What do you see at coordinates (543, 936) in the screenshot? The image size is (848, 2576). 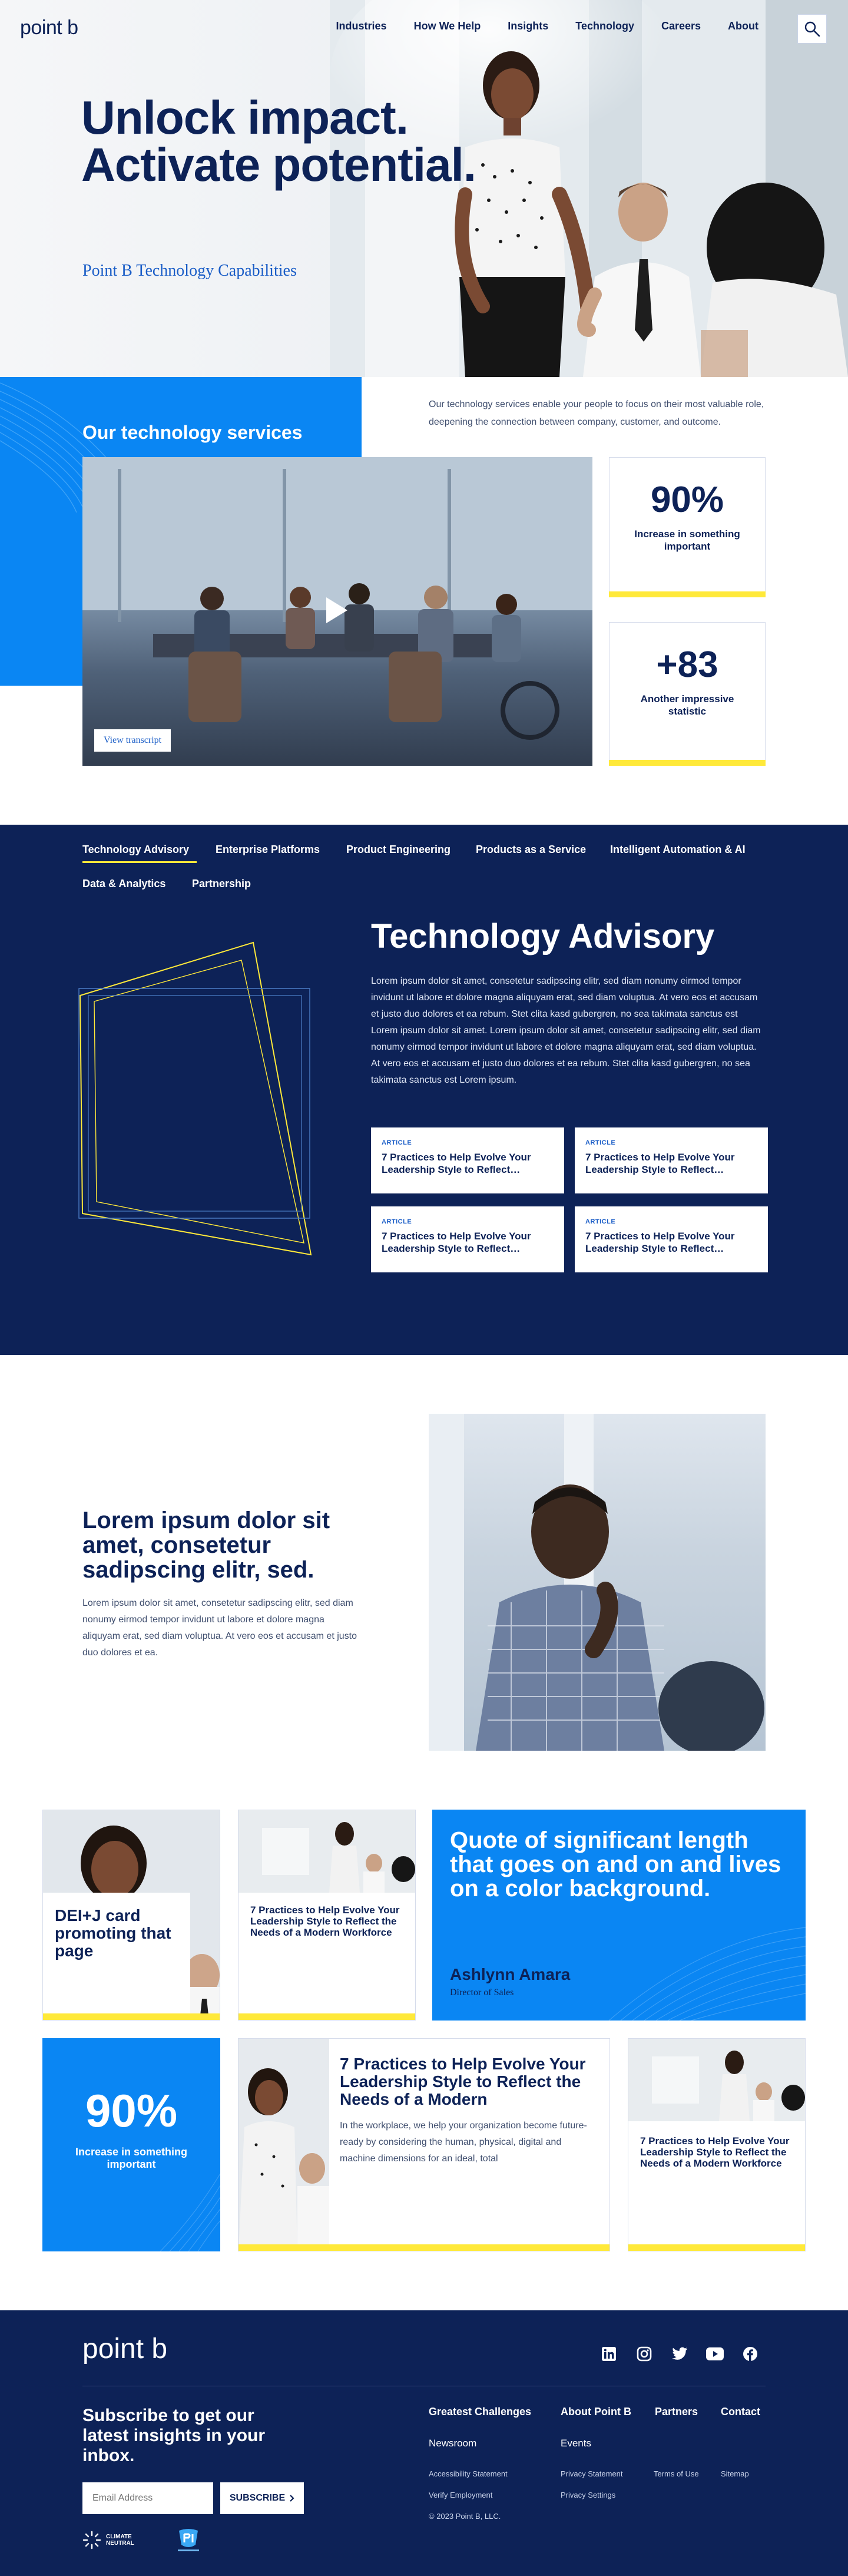 I see `section-title: Technology Advisory` at bounding box center [543, 936].